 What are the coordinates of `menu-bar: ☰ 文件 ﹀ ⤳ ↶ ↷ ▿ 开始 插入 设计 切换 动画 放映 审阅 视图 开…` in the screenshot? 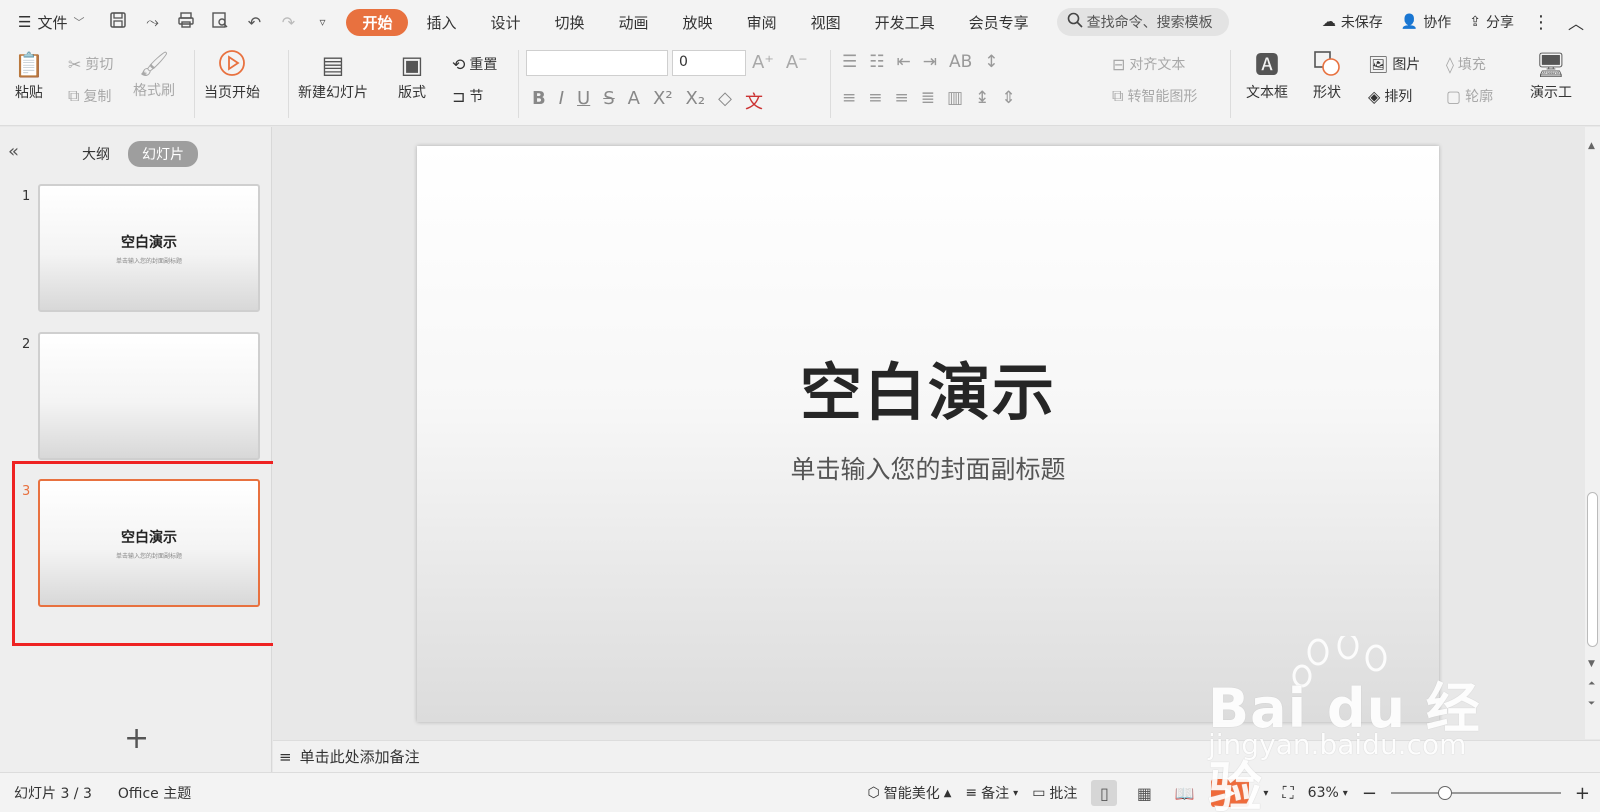 It's located at (800, 22).